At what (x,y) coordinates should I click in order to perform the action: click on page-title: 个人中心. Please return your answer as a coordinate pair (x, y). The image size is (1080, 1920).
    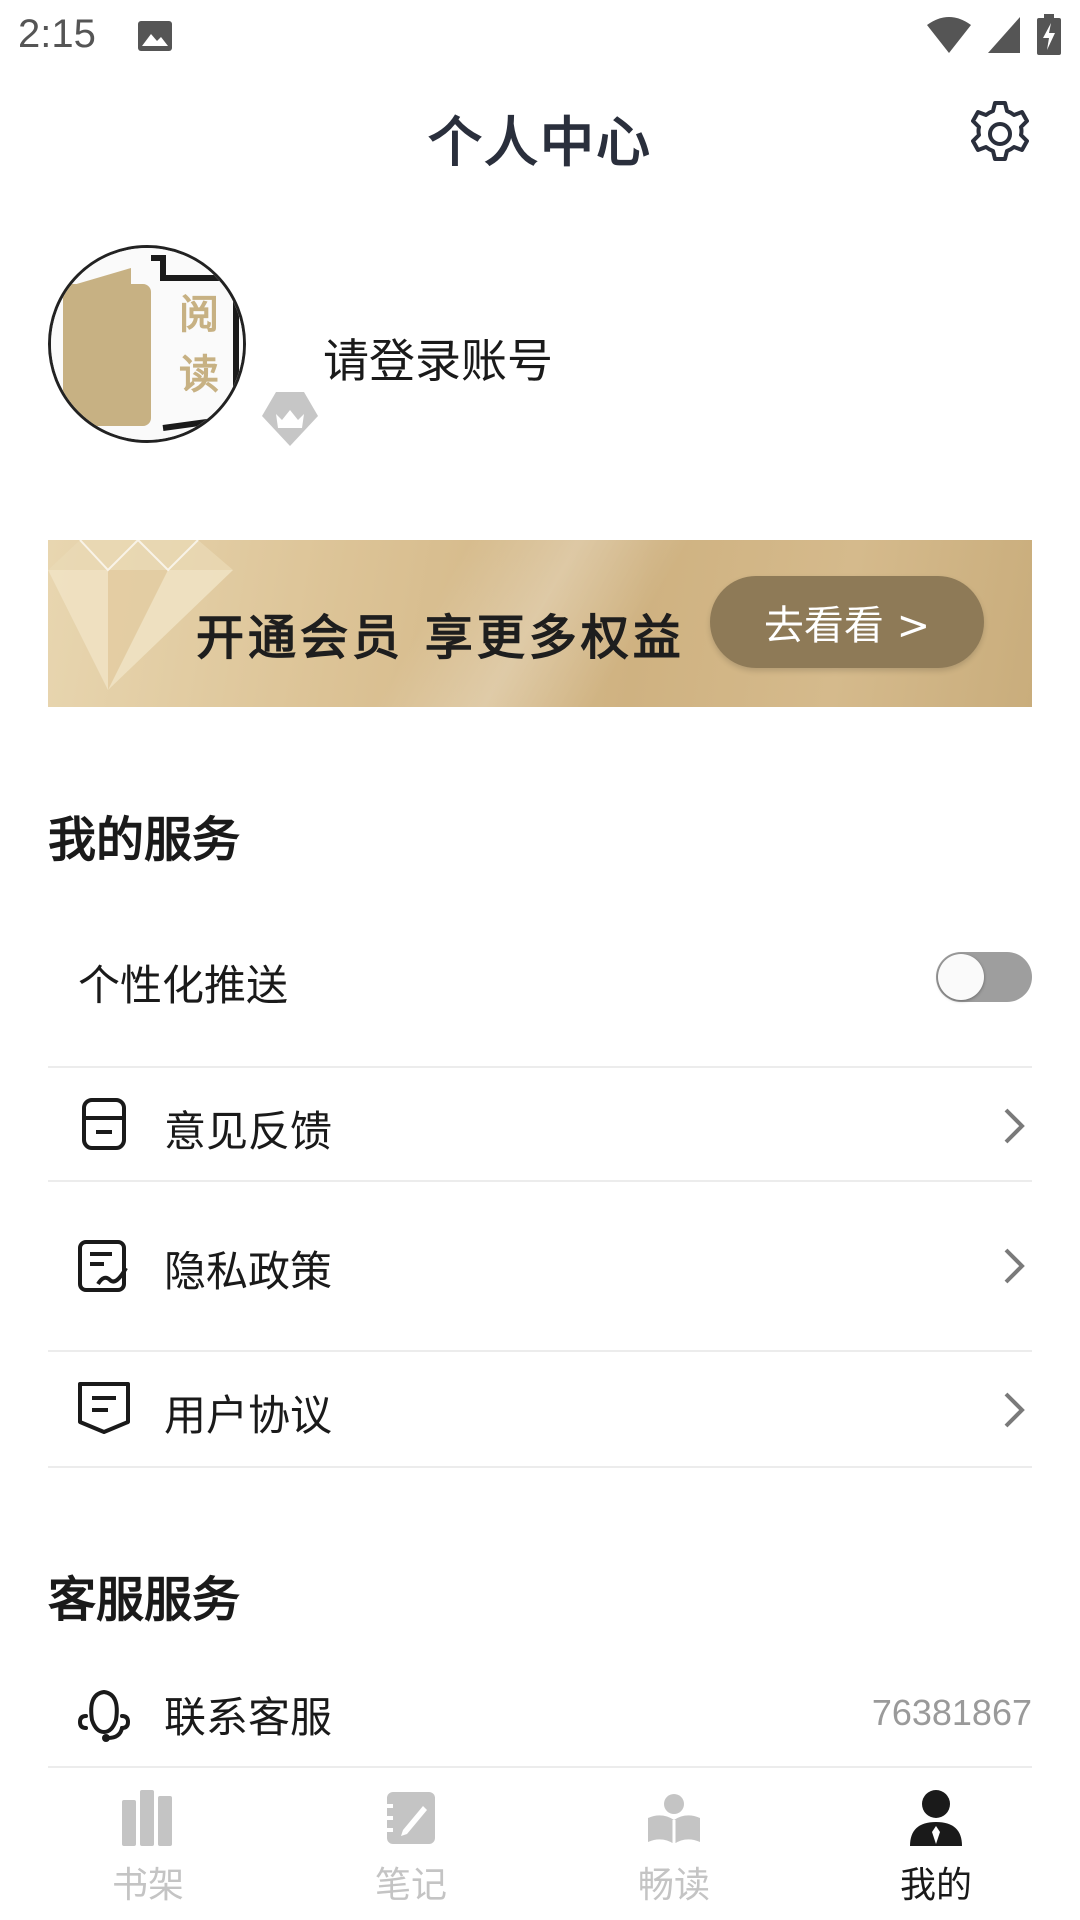
    Looking at the image, I should click on (540, 142).